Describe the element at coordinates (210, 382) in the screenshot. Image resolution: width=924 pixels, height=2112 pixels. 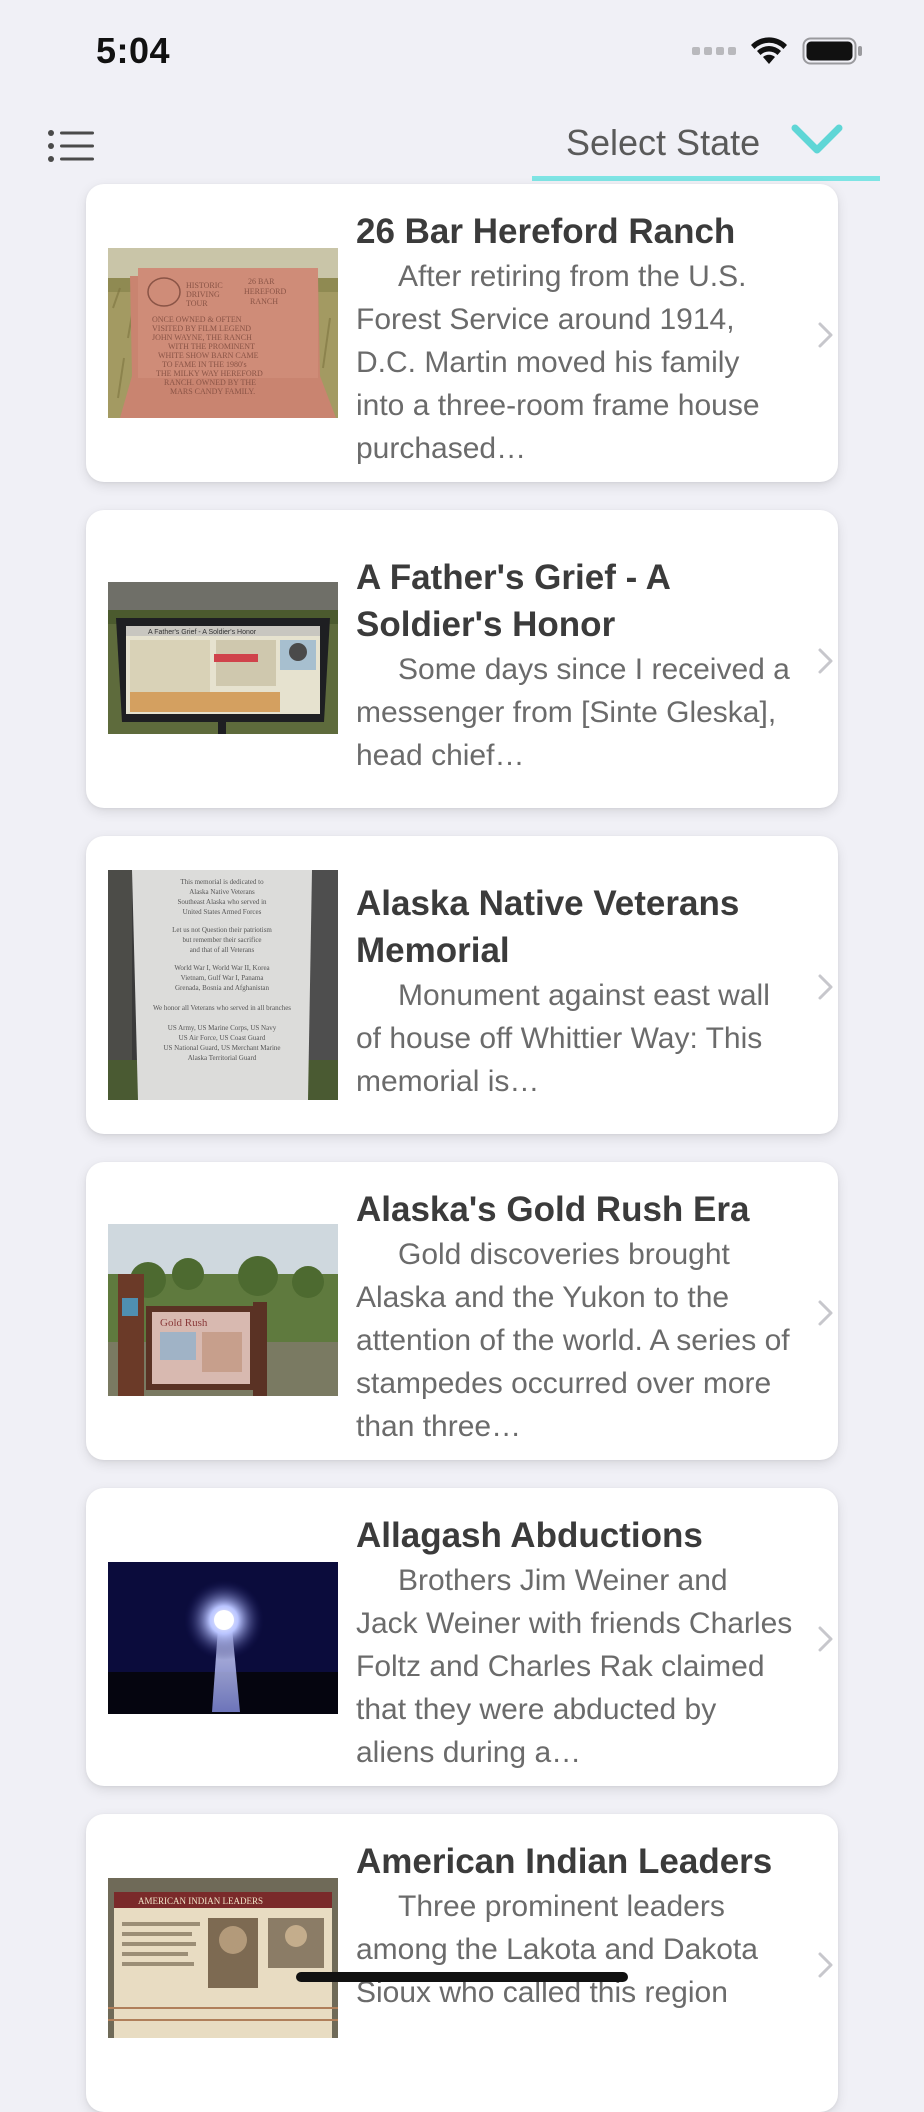
I see `sign-text: RANCH. OWNED BY THE` at that location.